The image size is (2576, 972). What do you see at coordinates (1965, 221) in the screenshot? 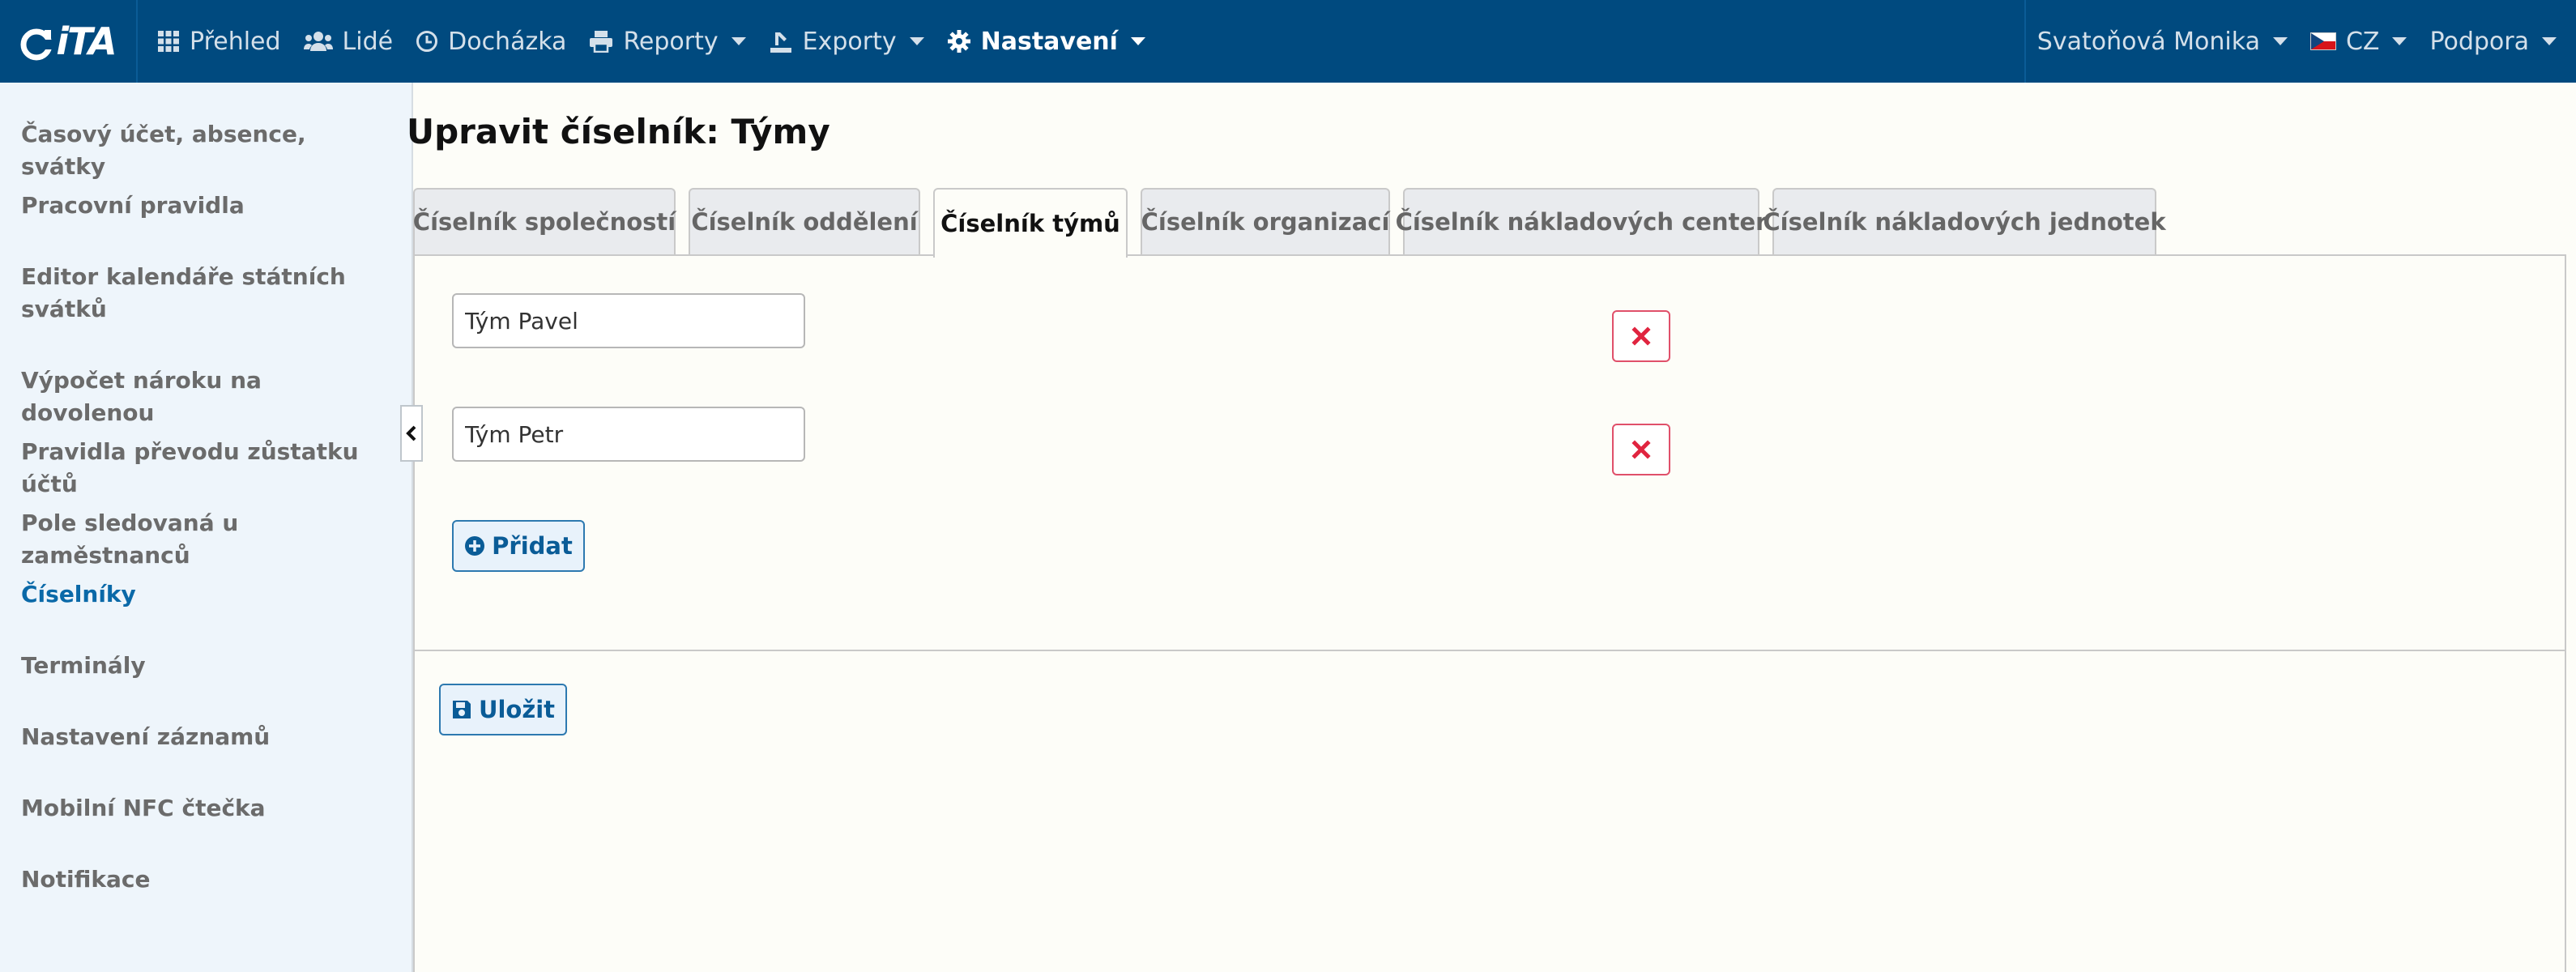
I see `tab-cost-units: Číselník nákladových jednotek` at bounding box center [1965, 221].